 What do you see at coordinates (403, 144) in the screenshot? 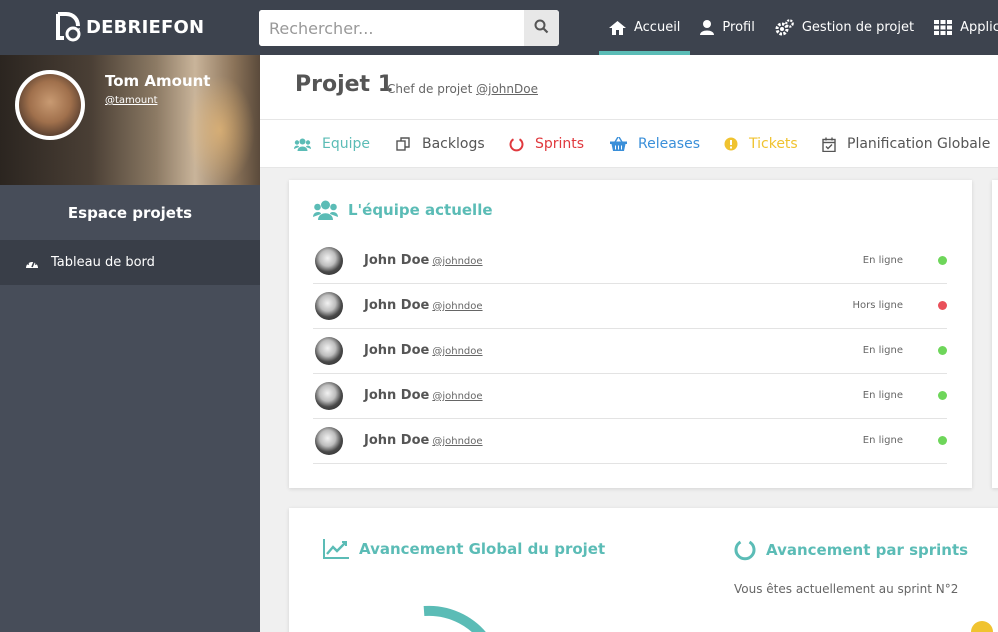
I see `copy-icon` at bounding box center [403, 144].